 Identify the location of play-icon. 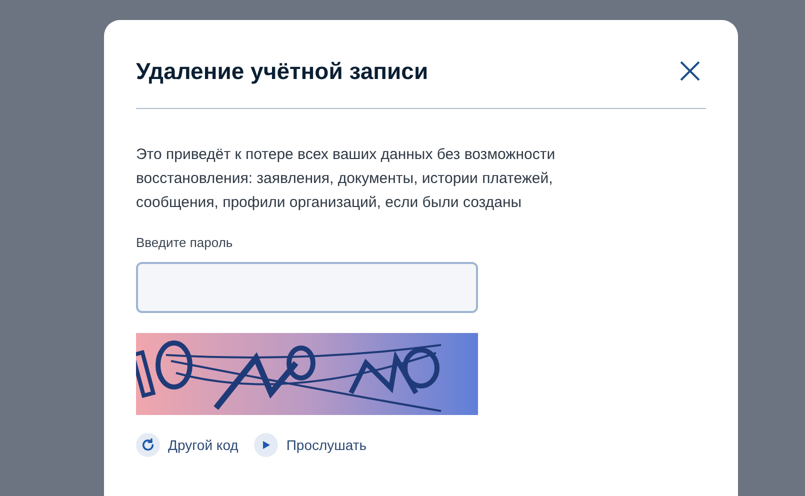
(266, 445).